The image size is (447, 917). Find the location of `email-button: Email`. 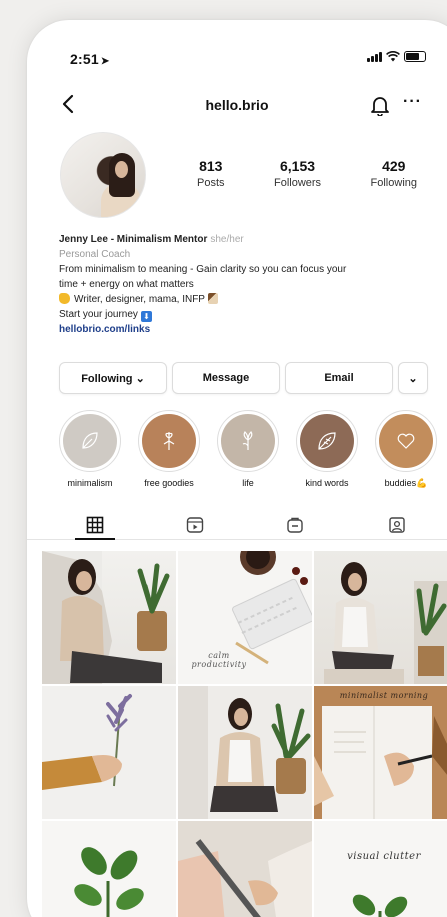

email-button: Email is located at coordinates (339, 378).